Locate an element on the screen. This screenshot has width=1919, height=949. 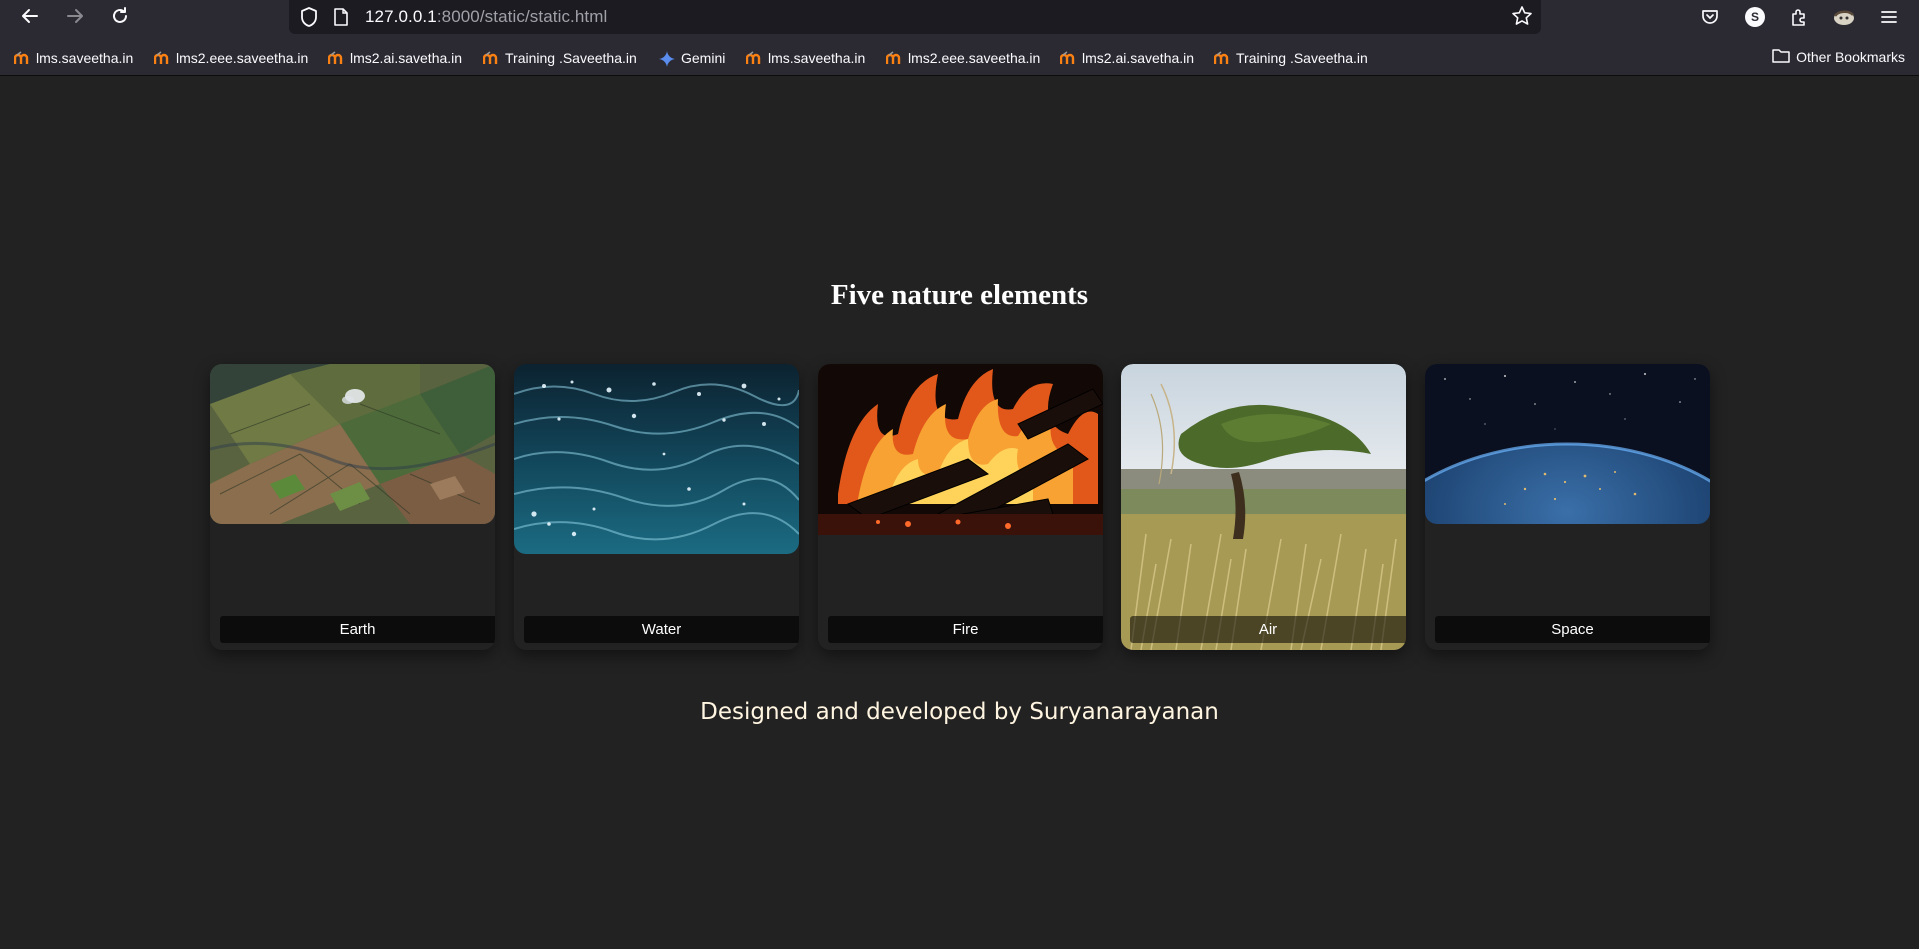
browser-toolbar: 127.0.0.1:8000/static/static.html S is located at coordinates (959, 17).